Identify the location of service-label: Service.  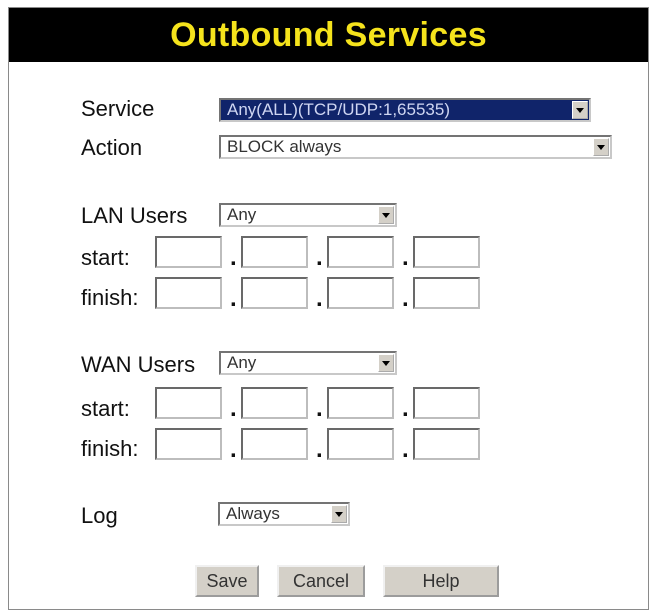
(118, 108).